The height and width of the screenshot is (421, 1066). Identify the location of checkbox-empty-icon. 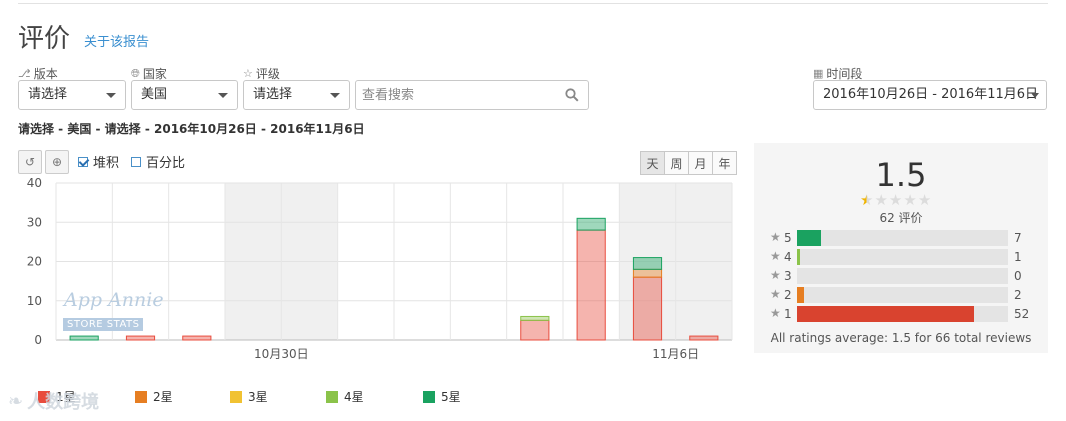
(136, 161).